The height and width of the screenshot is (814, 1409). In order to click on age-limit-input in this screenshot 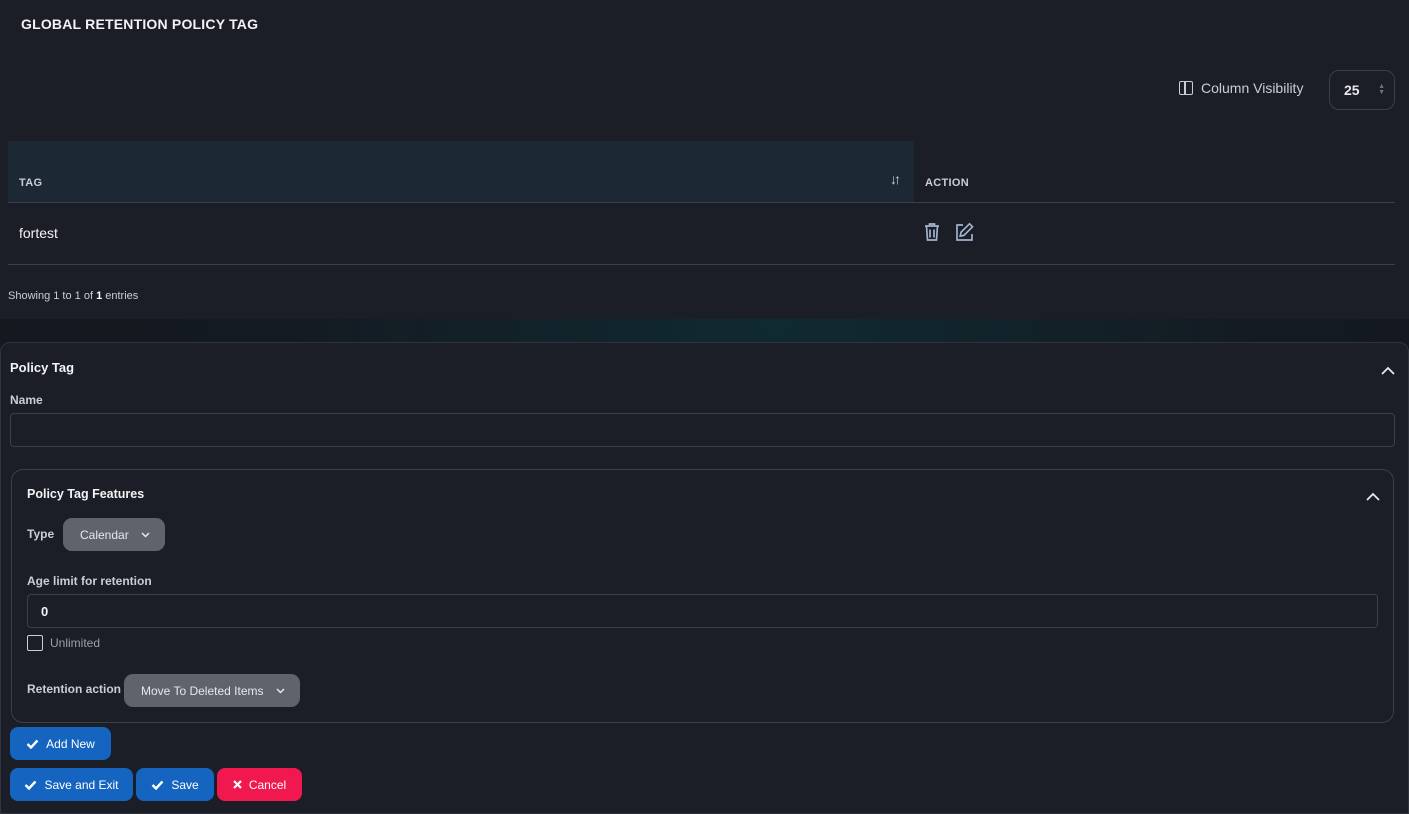, I will do `click(702, 611)`.